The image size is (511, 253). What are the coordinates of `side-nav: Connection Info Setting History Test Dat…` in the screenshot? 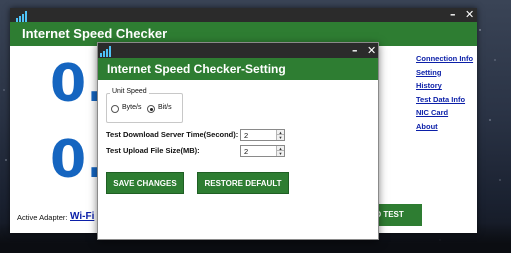 It's located at (446, 93).